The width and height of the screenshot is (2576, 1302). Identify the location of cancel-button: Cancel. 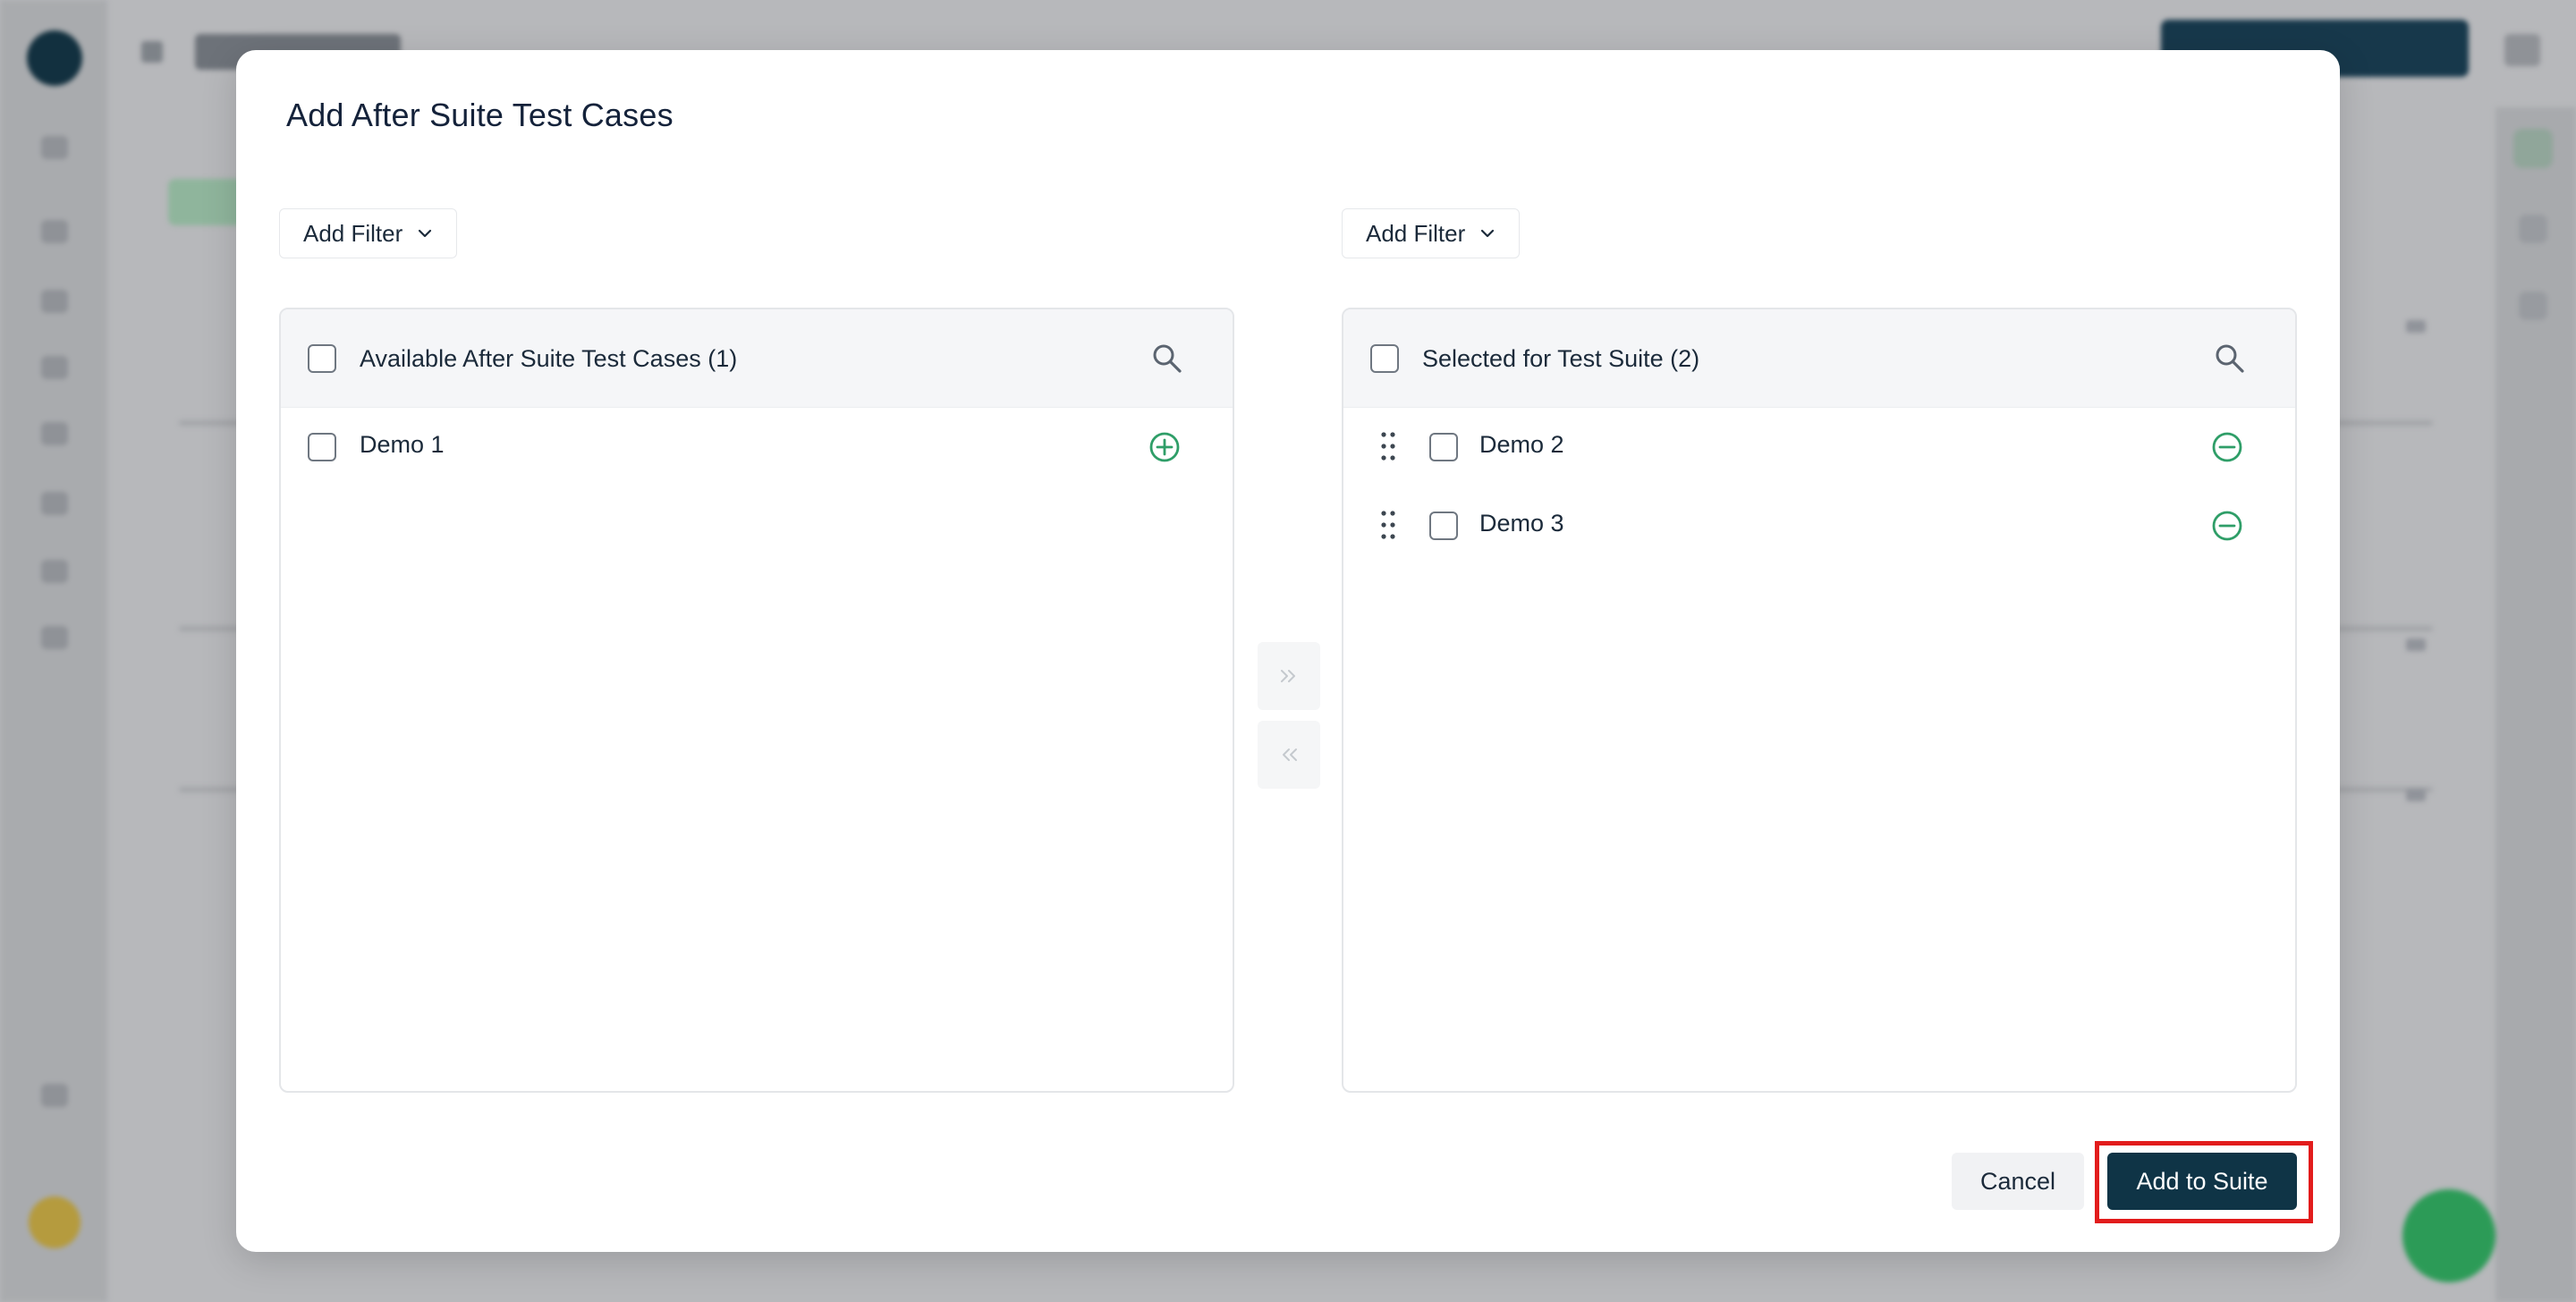
(2018, 1181).